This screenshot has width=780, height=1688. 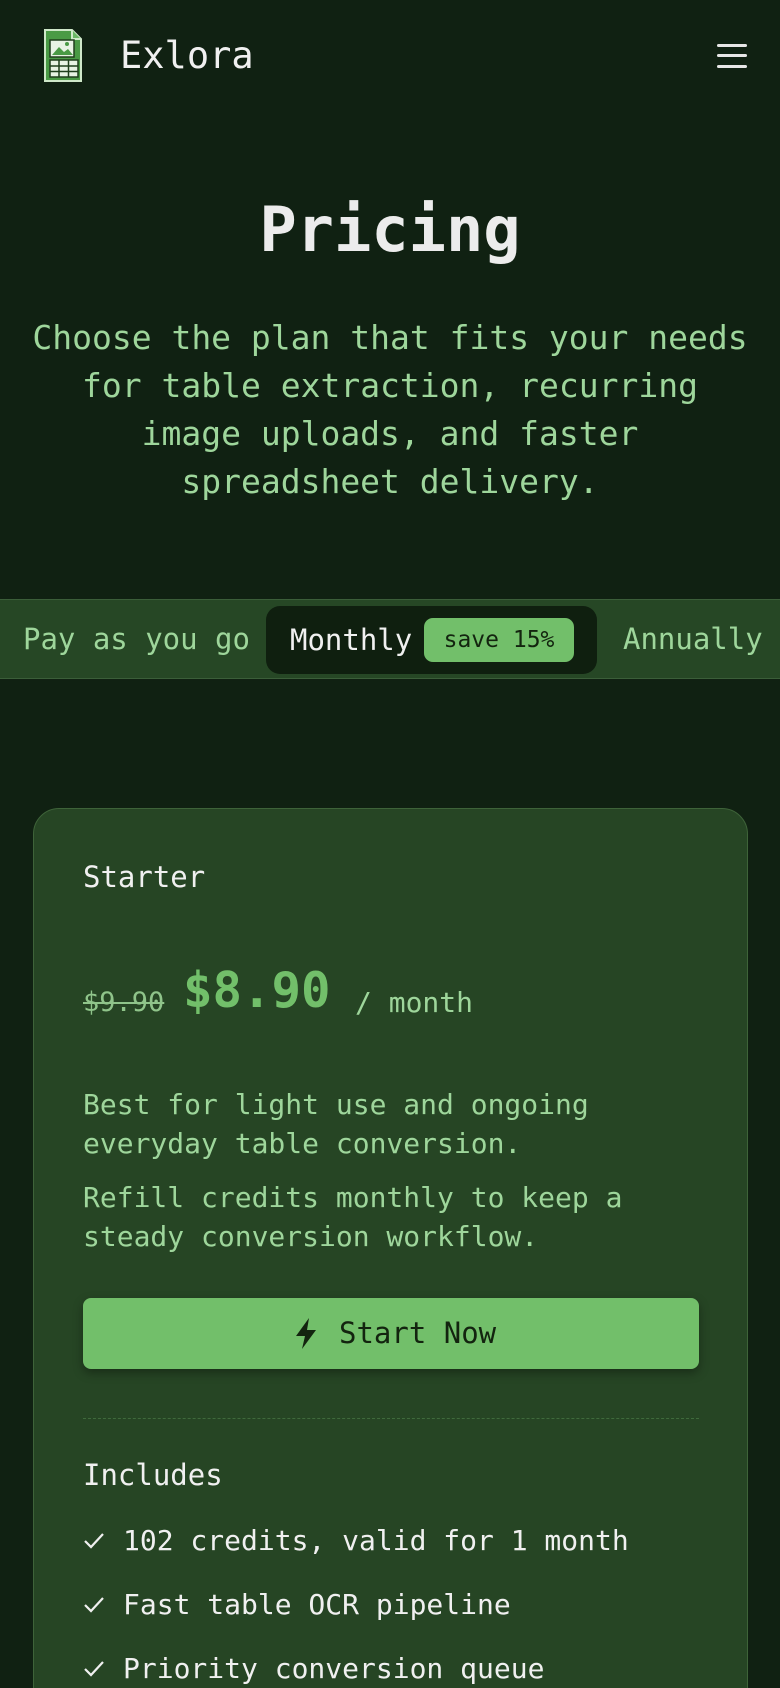 I want to click on hamburger-menu-icon, so click(x=732, y=56).